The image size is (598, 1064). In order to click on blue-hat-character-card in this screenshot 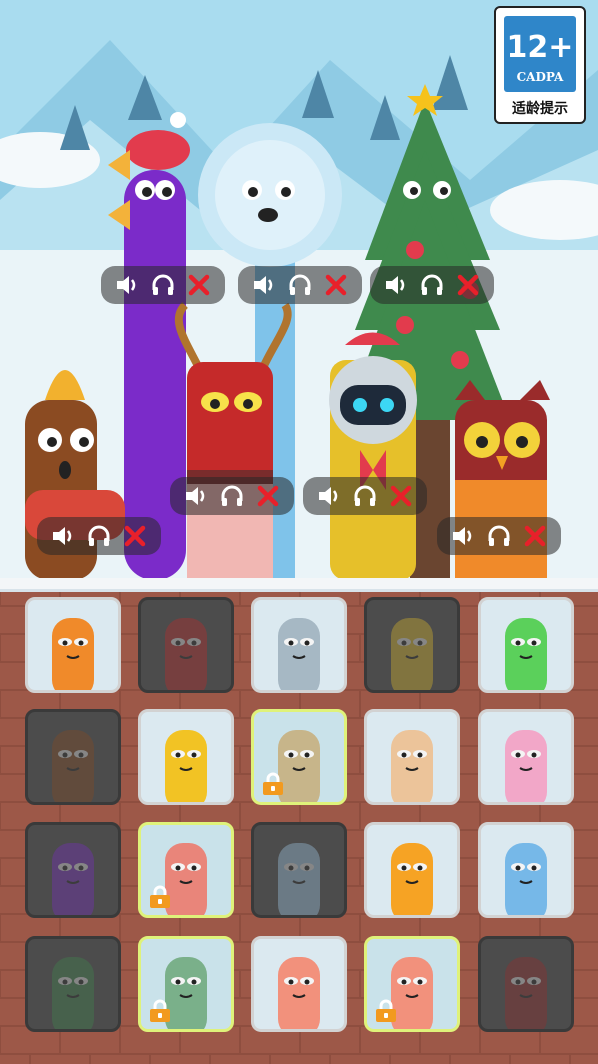, I will do `click(412, 870)`.